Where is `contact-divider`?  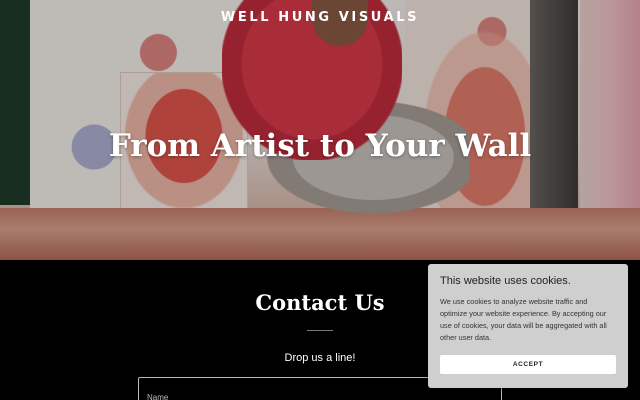 contact-divider is located at coordinates (320, 330).